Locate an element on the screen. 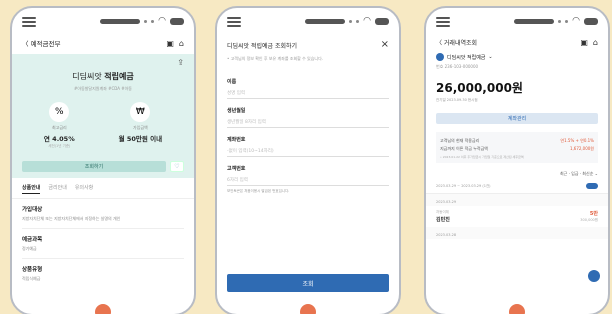 This screenshot has width=612, height=314. bank-logo-icon is located at coordinates (440, 57).